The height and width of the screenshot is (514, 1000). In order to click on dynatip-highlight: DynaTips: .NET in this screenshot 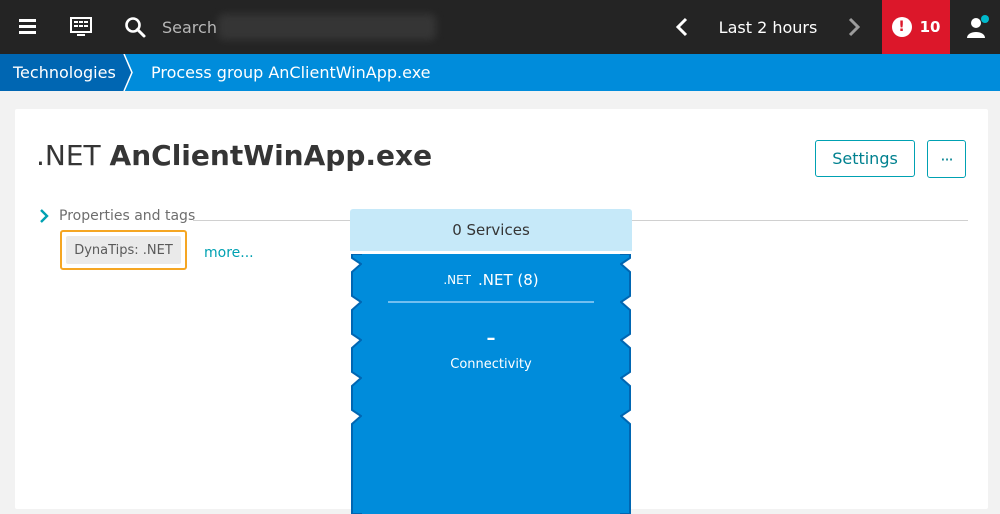, I will do `click(123, 250)`.